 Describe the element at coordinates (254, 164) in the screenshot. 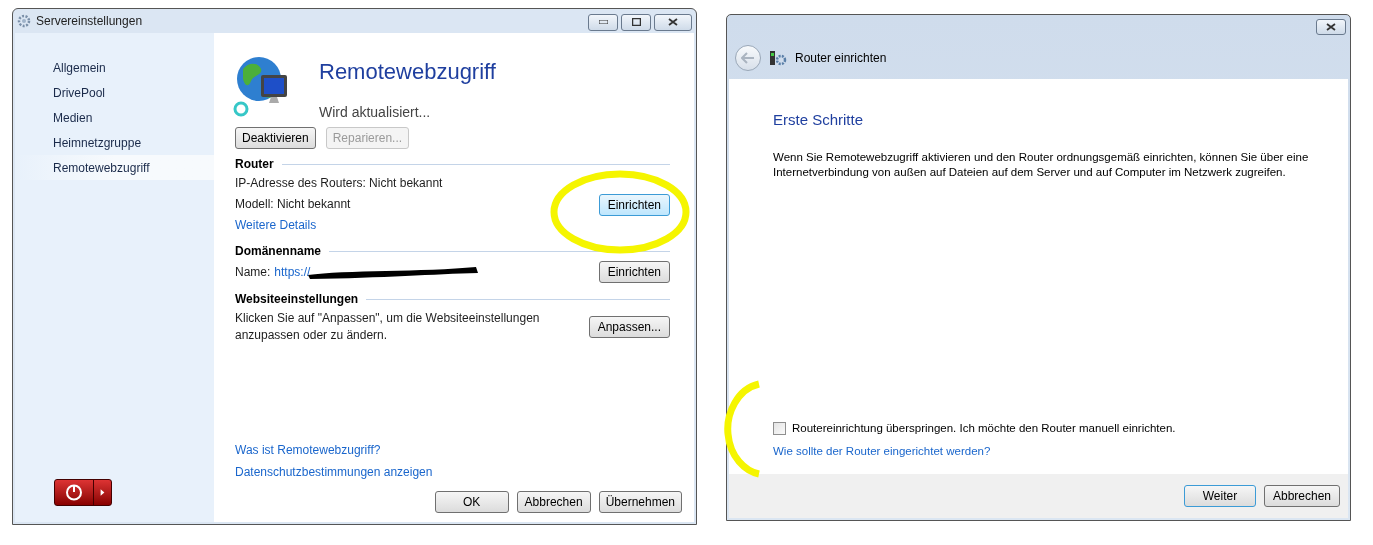

I see `section-title: Router` at that location.